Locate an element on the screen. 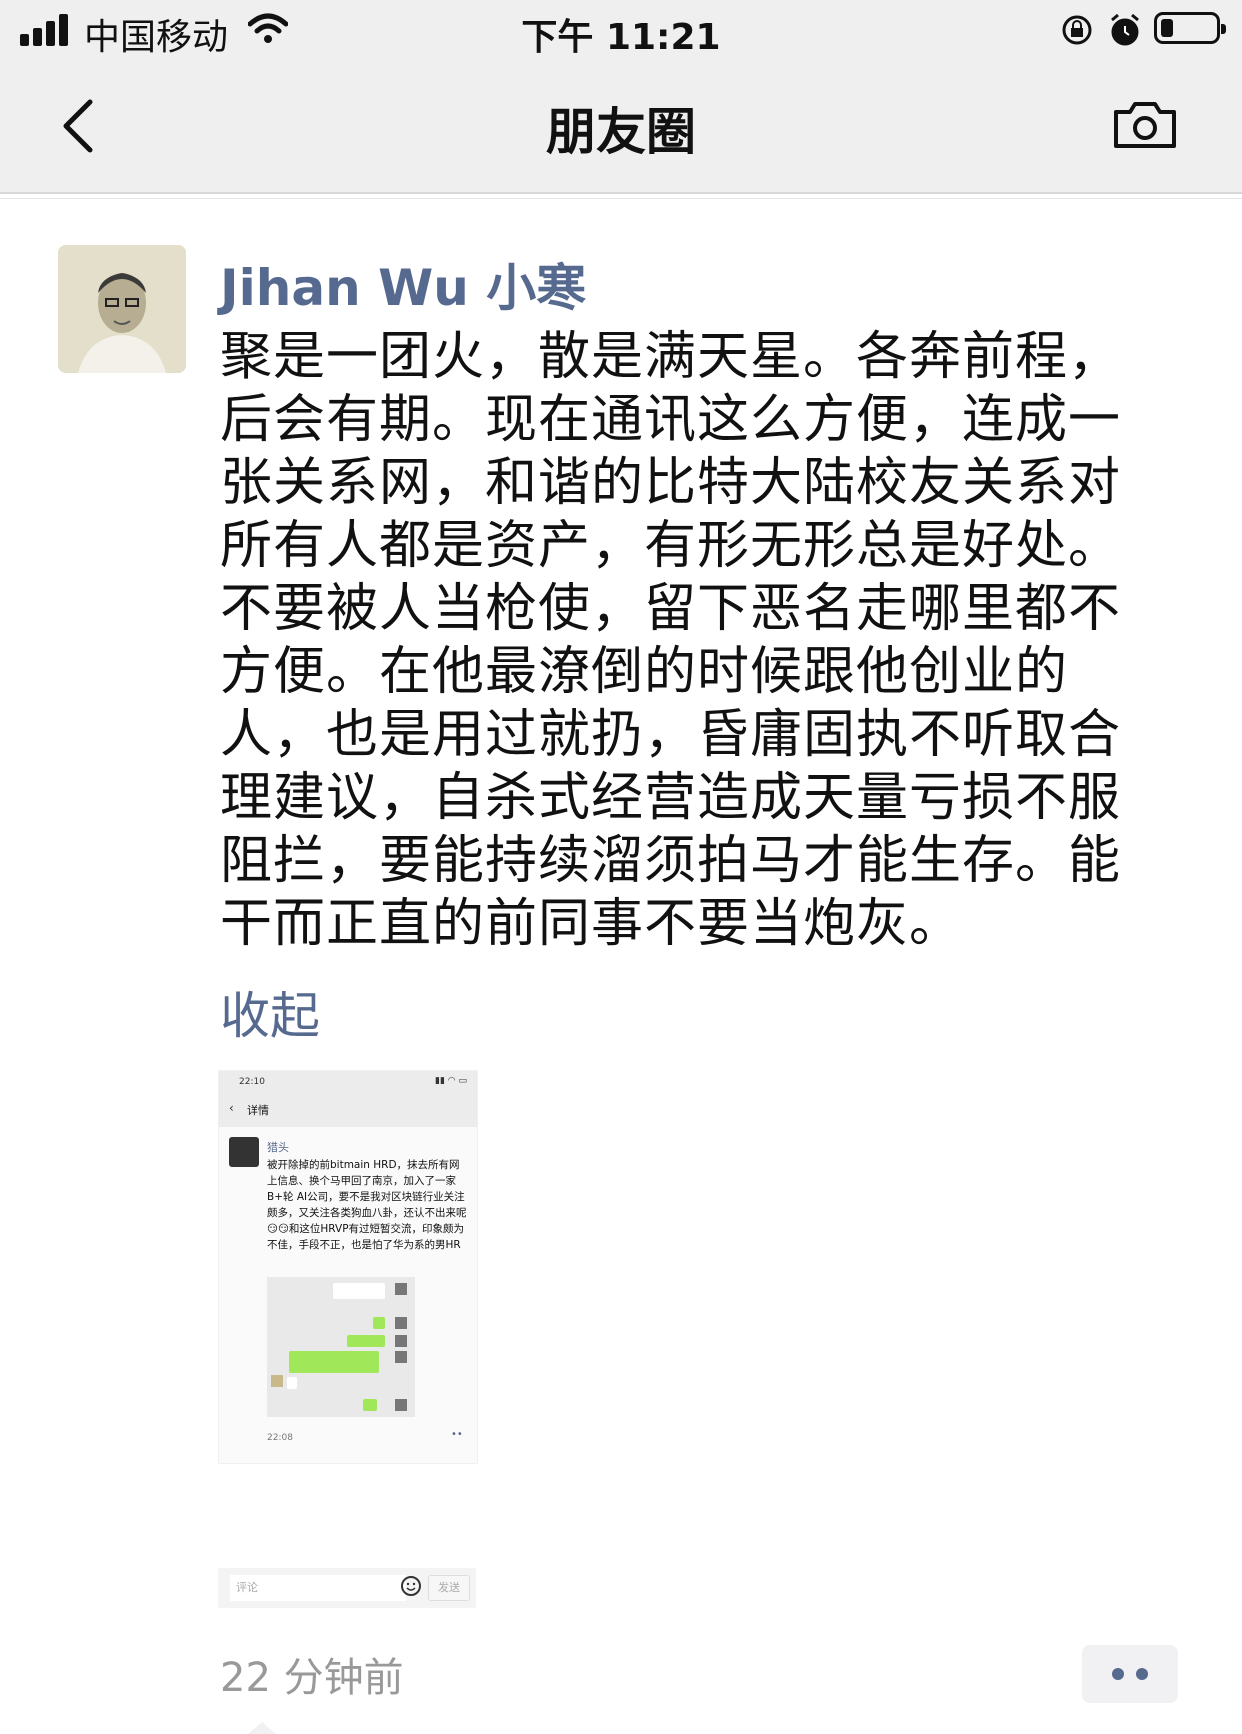 The height and width of the screenshot is (1734, 1242). camera-icon is located at coordinates (1145, 125).